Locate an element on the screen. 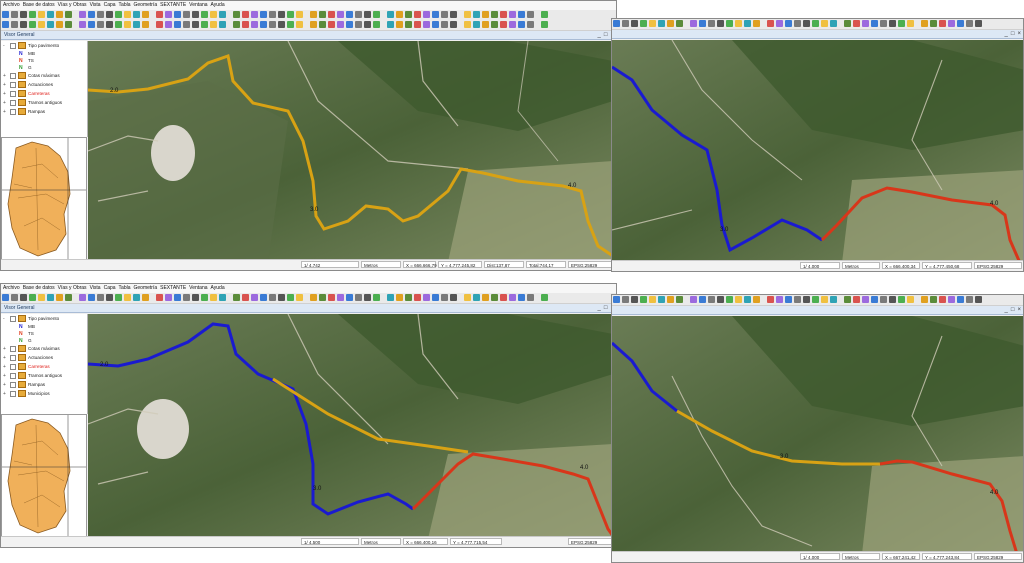  layer-checkbox is located at coordinates (13, 45).